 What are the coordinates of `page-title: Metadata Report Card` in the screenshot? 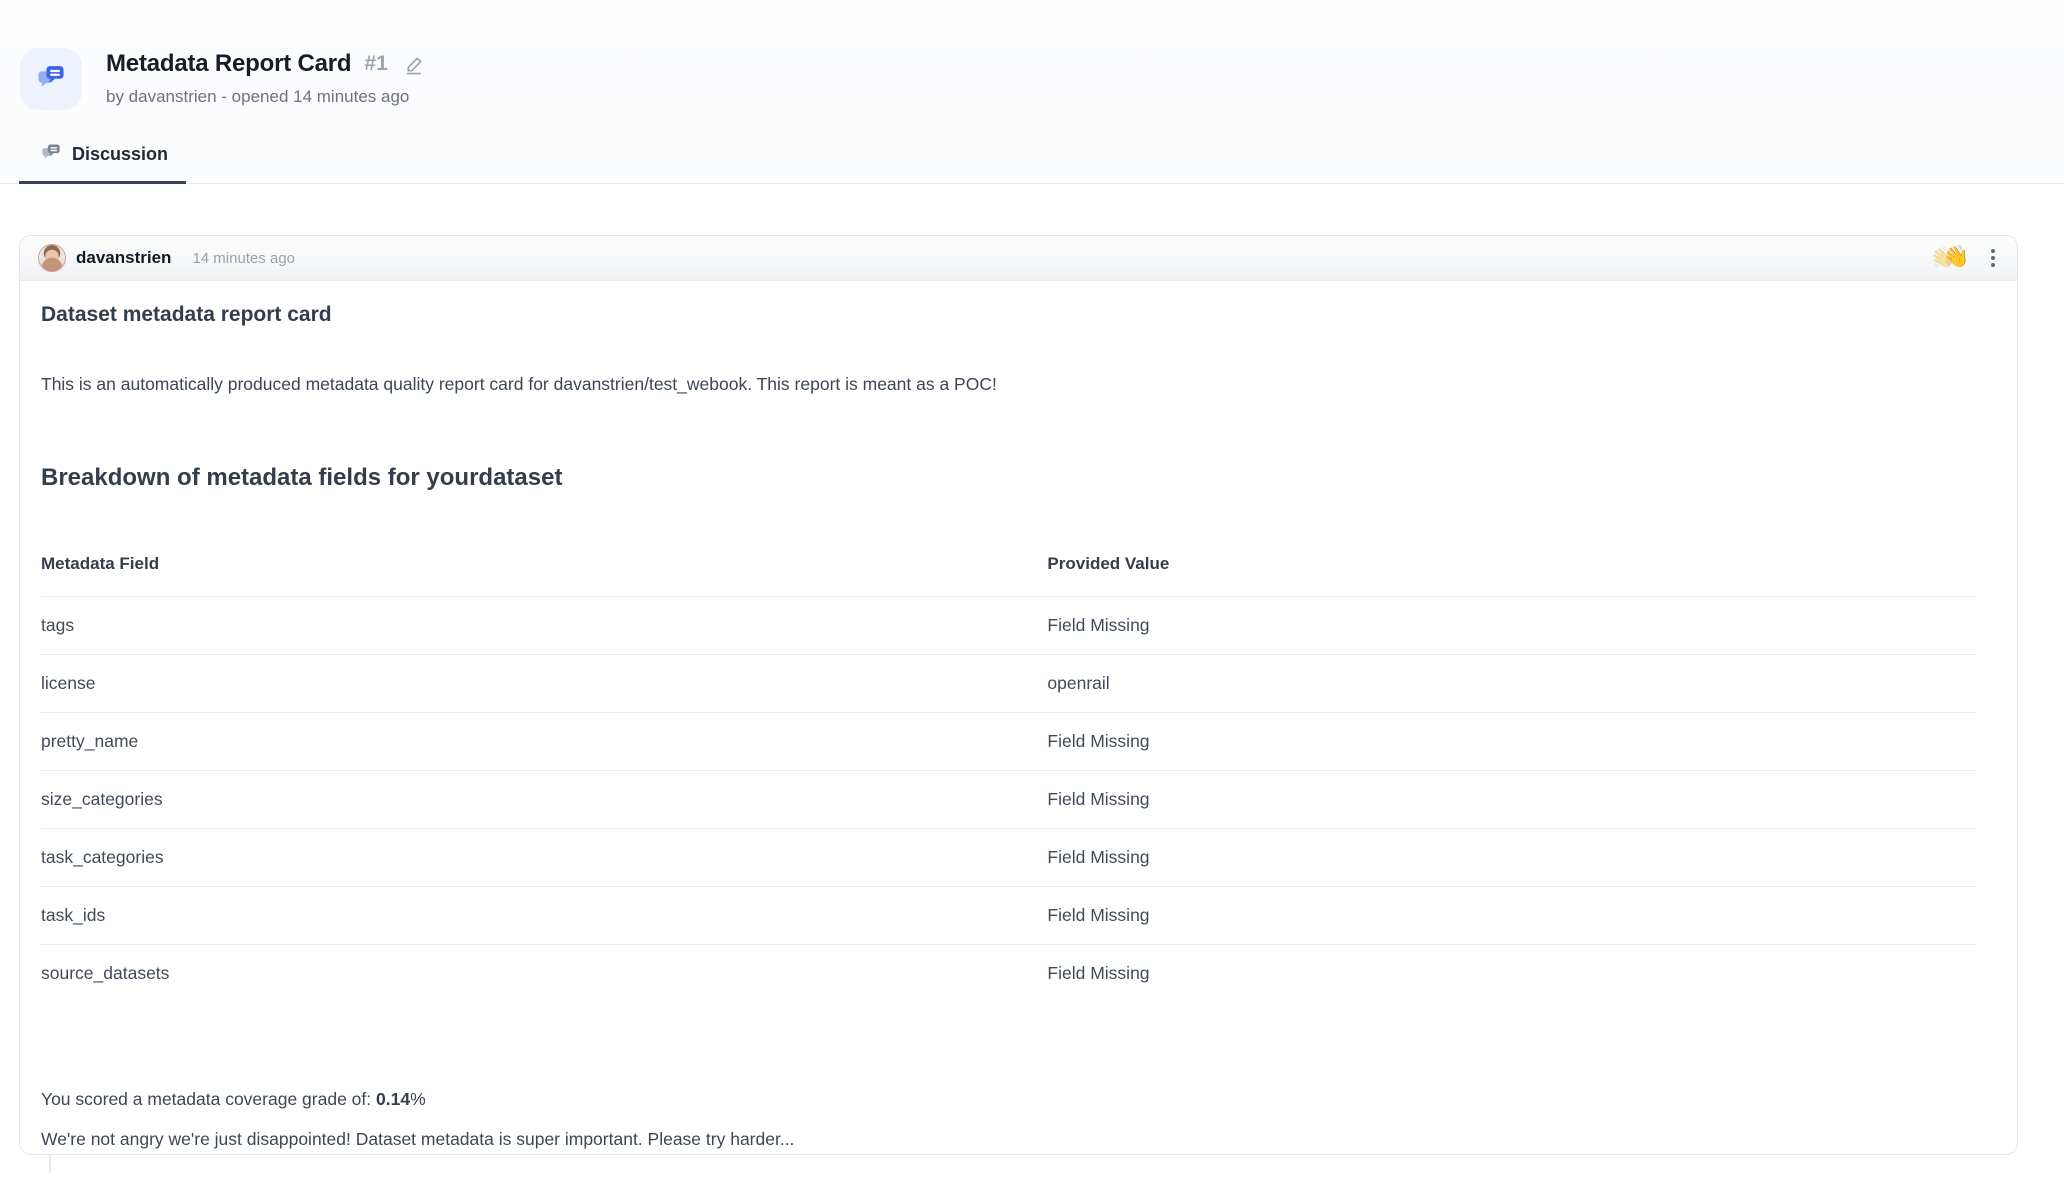 It's located at (229, 63).